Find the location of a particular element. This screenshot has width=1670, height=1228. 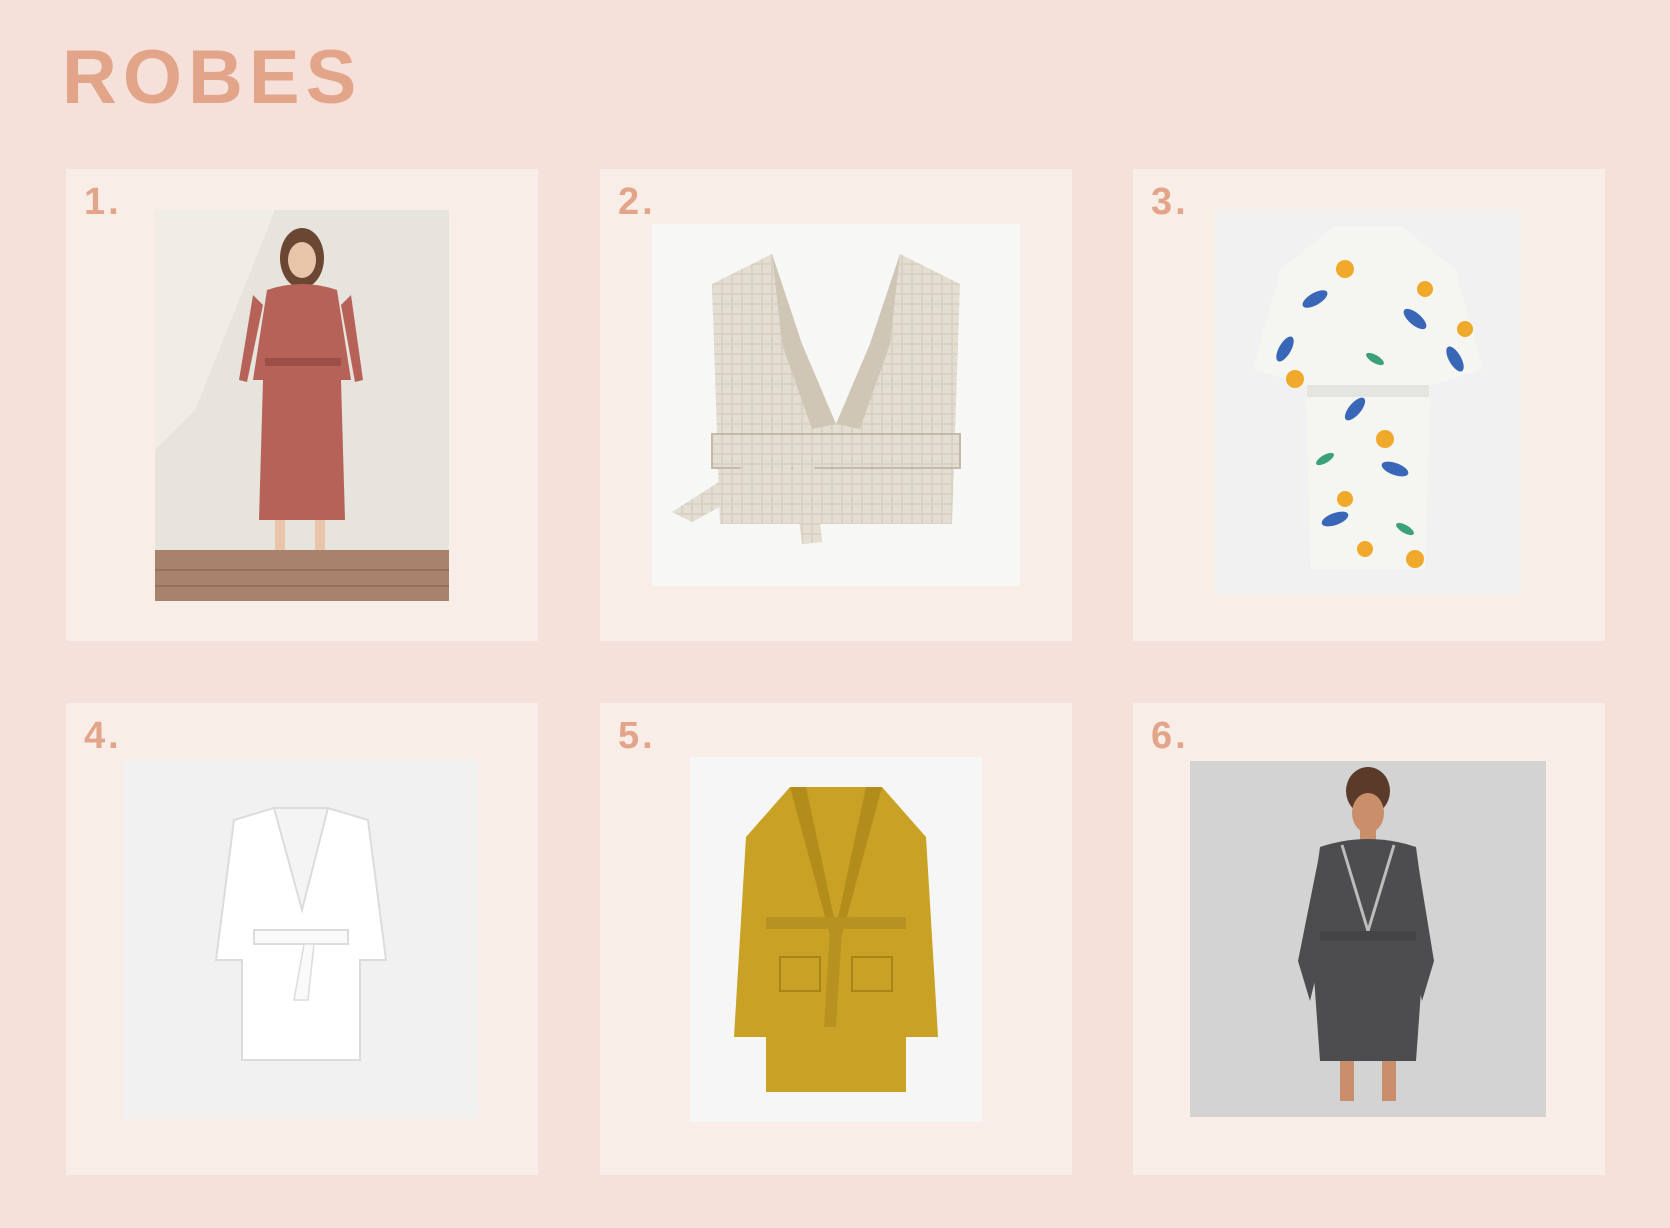

product-card-4: 4. is located at coordinates (302, 939).